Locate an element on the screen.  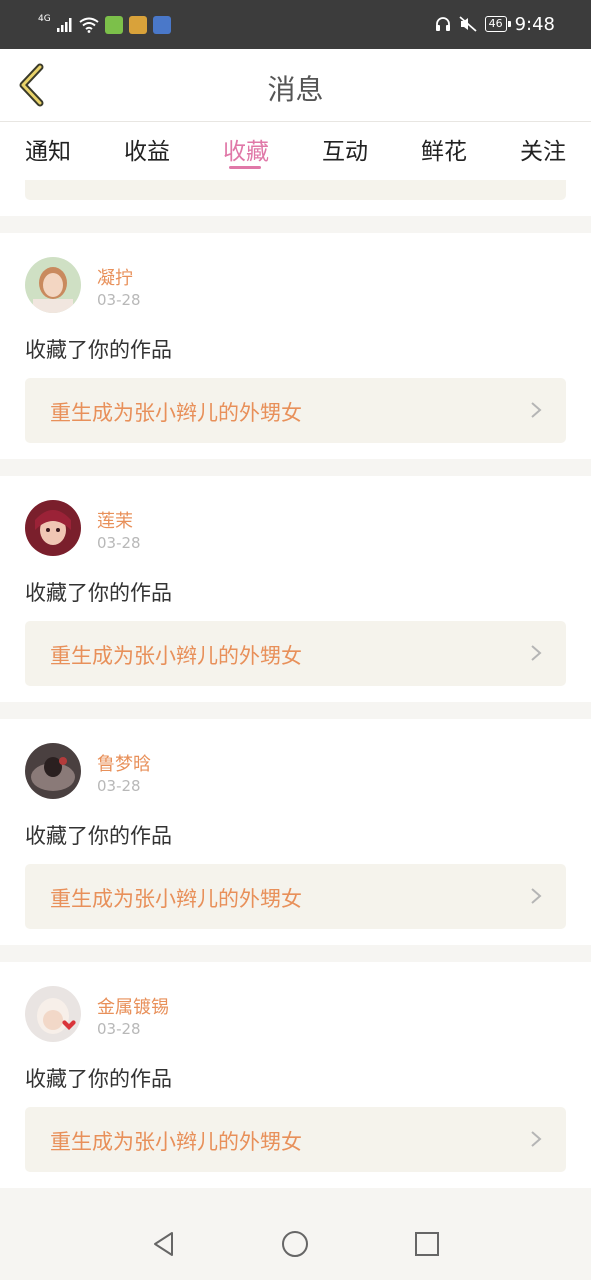
tab-follows: 关注 is located at coordinates (543, 149).